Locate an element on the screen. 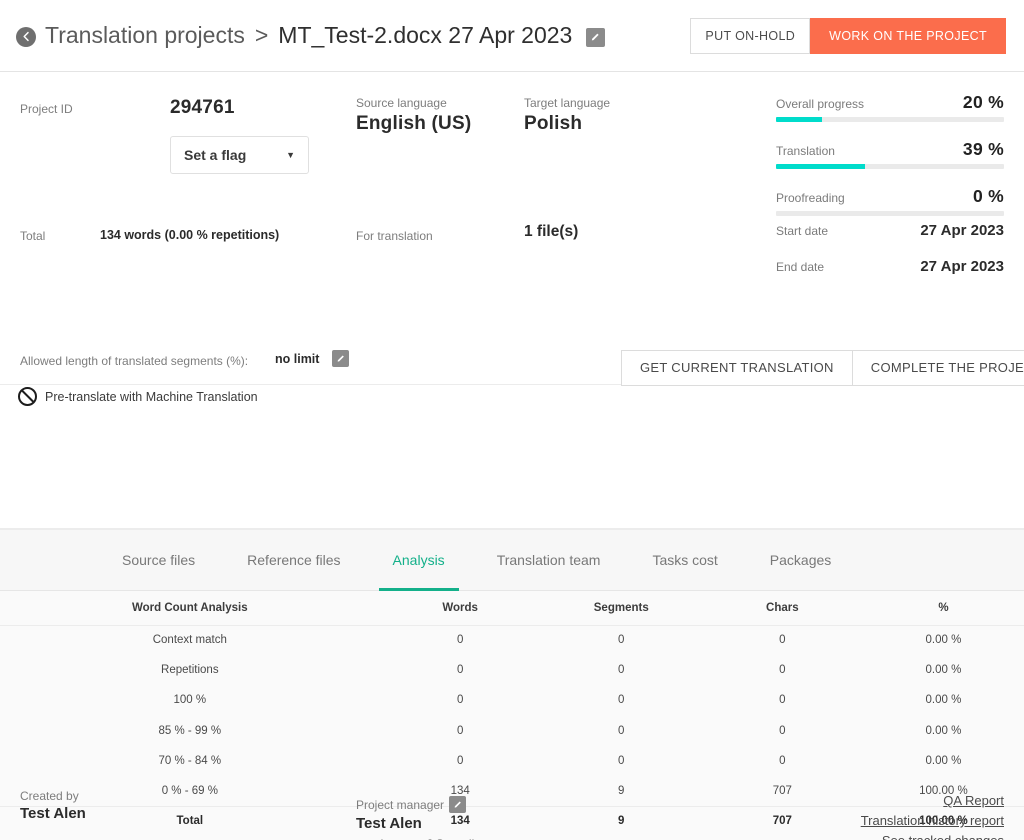 The width and height of the screenshot is (1024, 840). column-header-chars: Chars is located at coordinates (782, 607).